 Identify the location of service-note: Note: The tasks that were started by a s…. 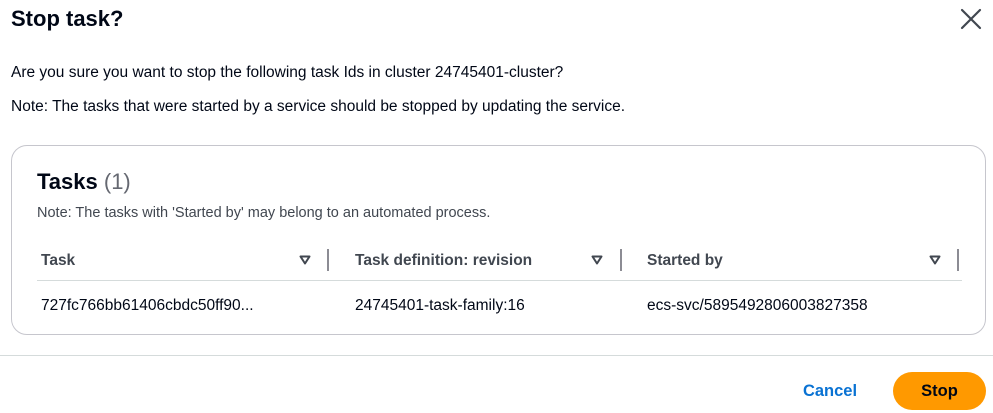
(318, 106).